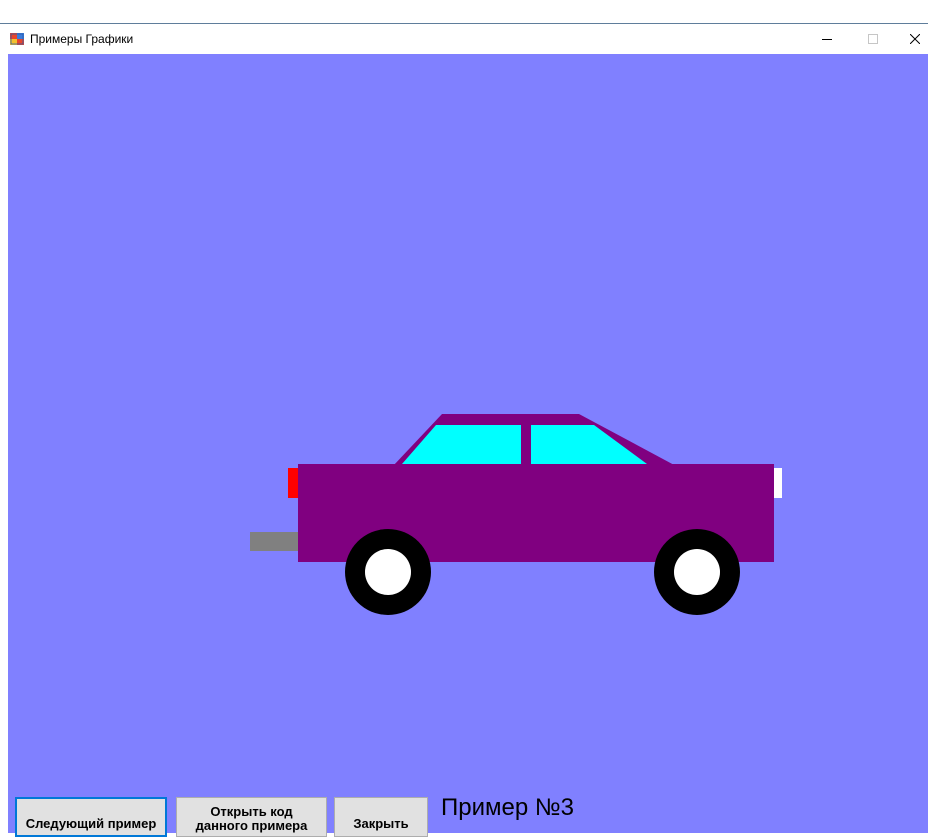 The image size is (928, 837). I want to click on next-example-label: Следующий пример, so click(91, 823).